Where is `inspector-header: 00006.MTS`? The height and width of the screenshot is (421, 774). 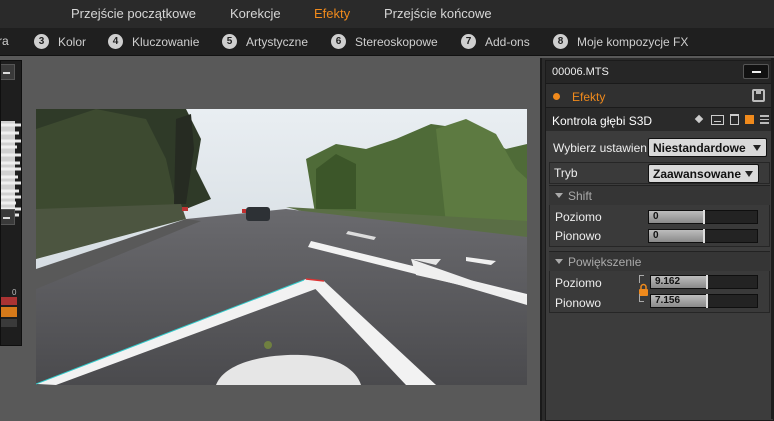
inspector-header: 00006.MTS is located at coordinates (659, 72).